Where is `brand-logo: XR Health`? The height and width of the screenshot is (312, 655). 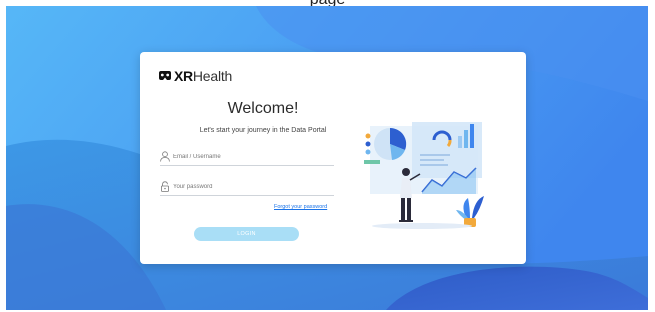 brand-logo: XR Health is located at coordinates (195, 76).